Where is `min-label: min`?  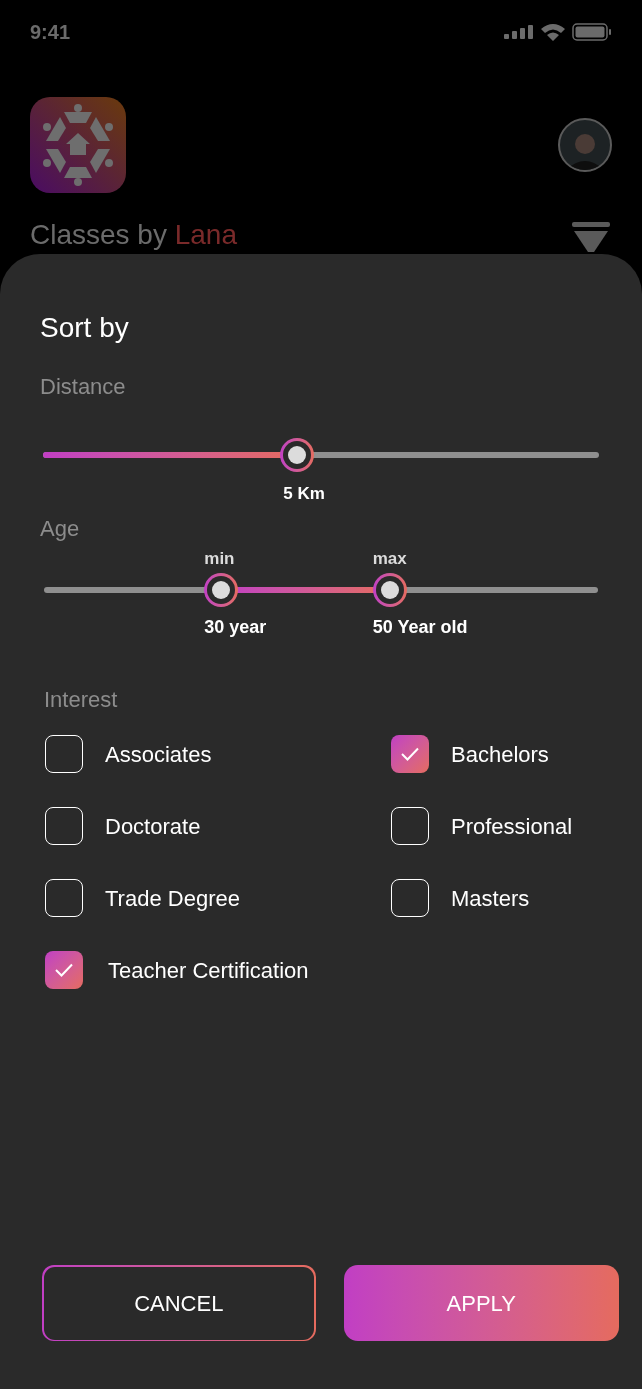 min-label: min is located at coordinates (219, 559).